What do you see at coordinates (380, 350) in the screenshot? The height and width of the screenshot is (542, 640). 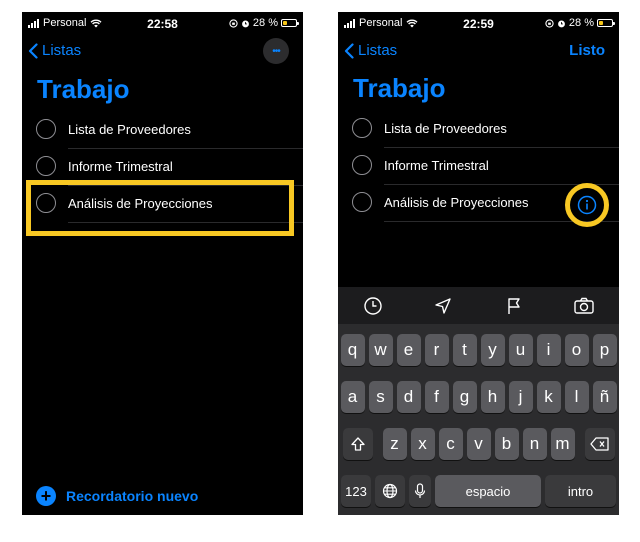 I see `key-w: w` at bounding box center [380, 350].